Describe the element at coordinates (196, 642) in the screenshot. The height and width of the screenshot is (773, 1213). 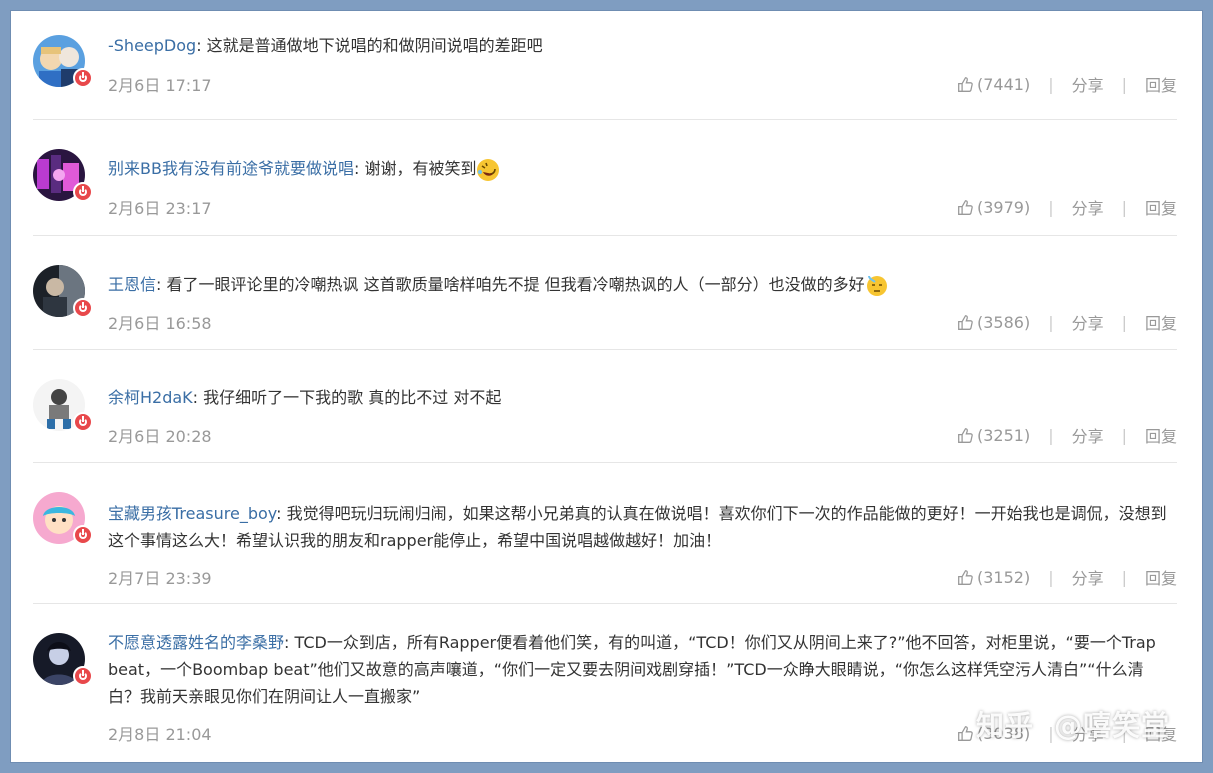
I see `comment-author-link: 不愿意透露姓名的李桑野` at that location.